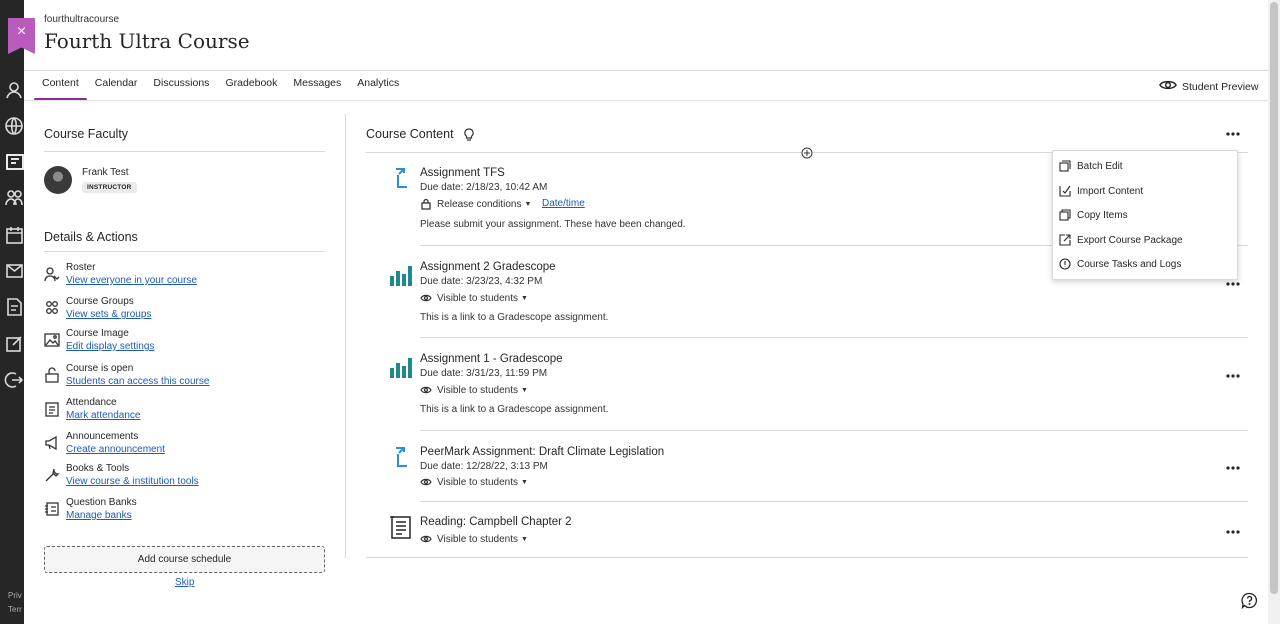  Describe the element at coordinates (100, 301) in the screenshot. I see `action-label: Course Groups` at that location.